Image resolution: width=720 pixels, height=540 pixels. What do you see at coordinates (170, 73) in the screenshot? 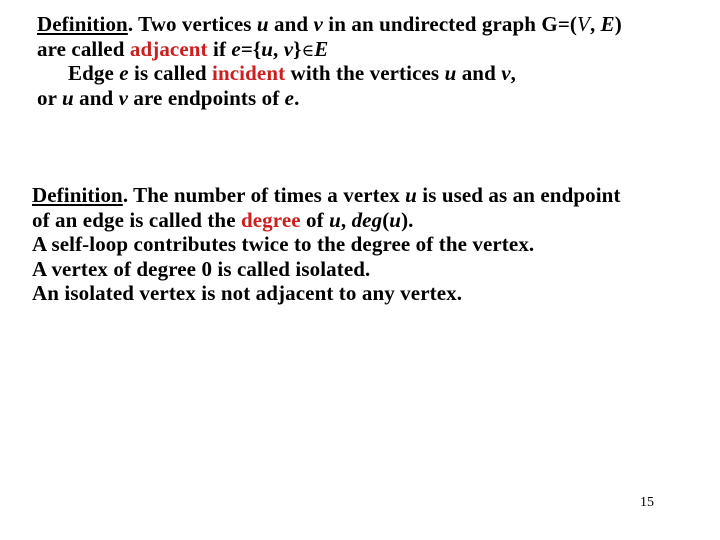
I see `text: is called` at bounding box center [170, 73].